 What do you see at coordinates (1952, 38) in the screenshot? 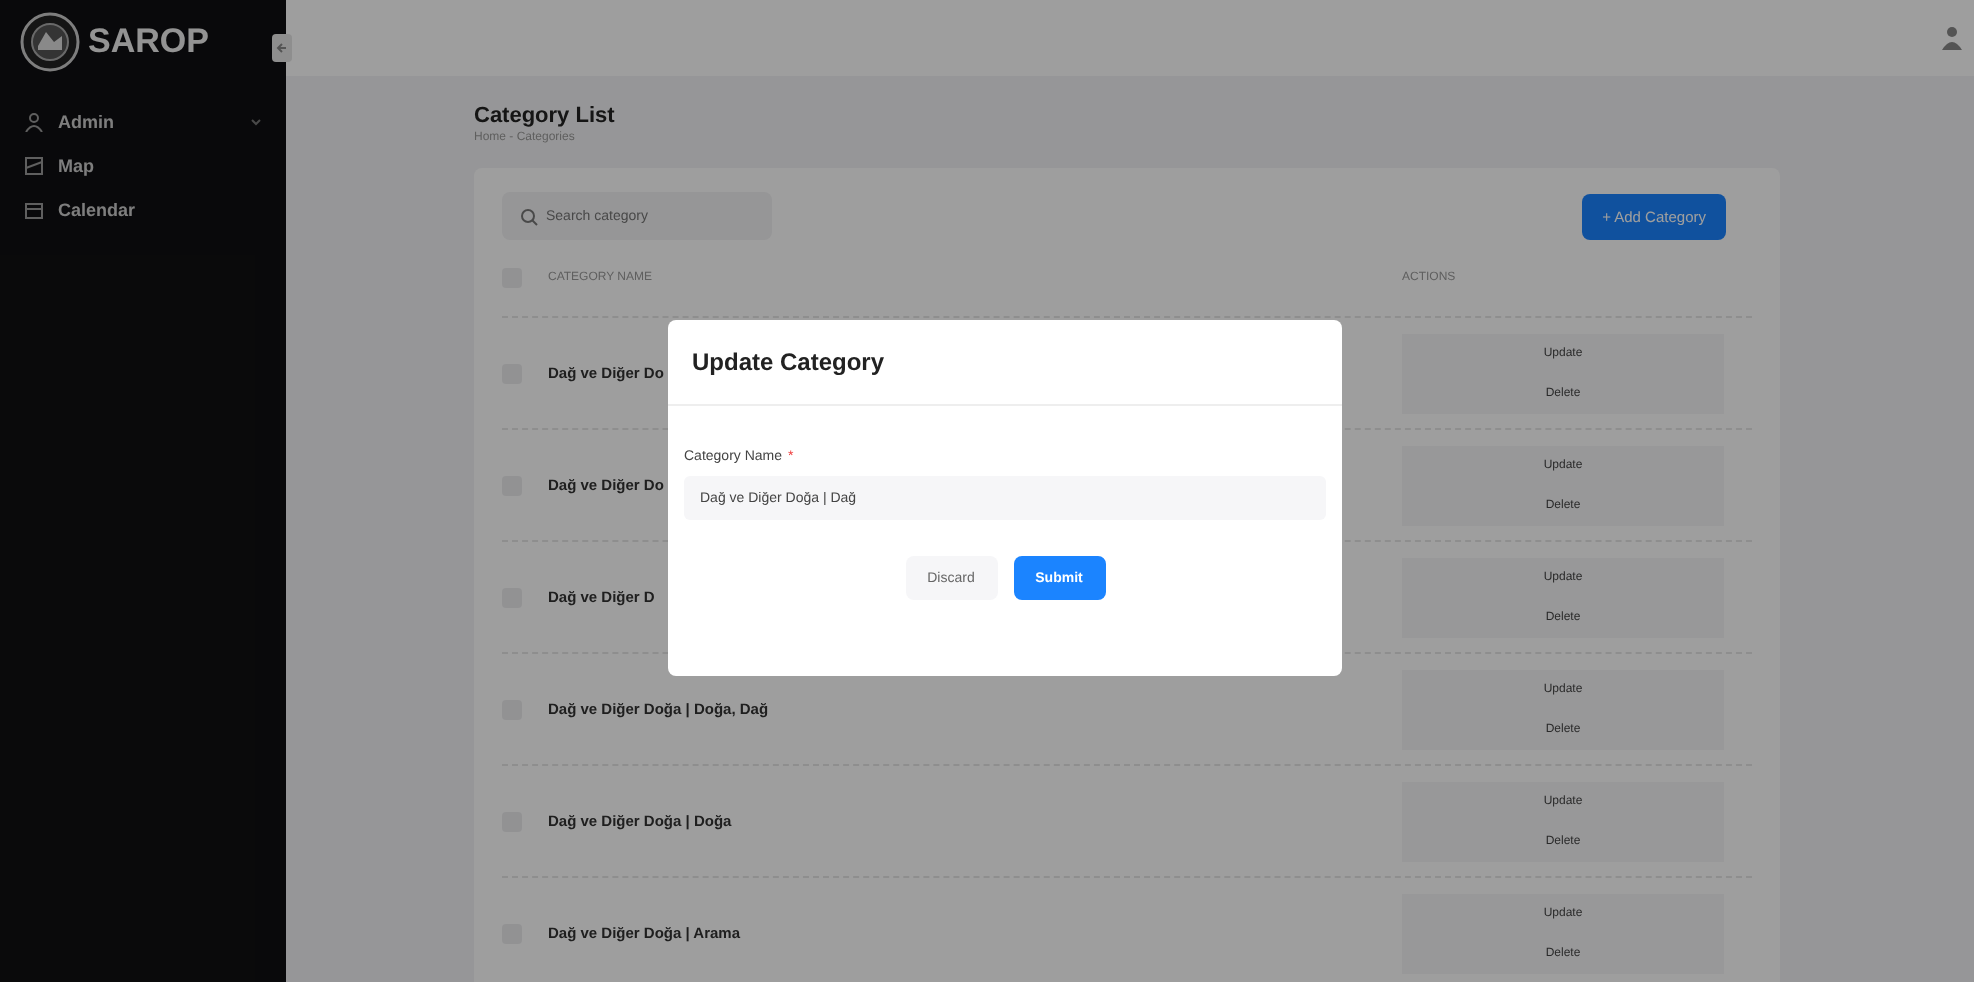
I see `user-icon` at bounding box center [1952, 38].